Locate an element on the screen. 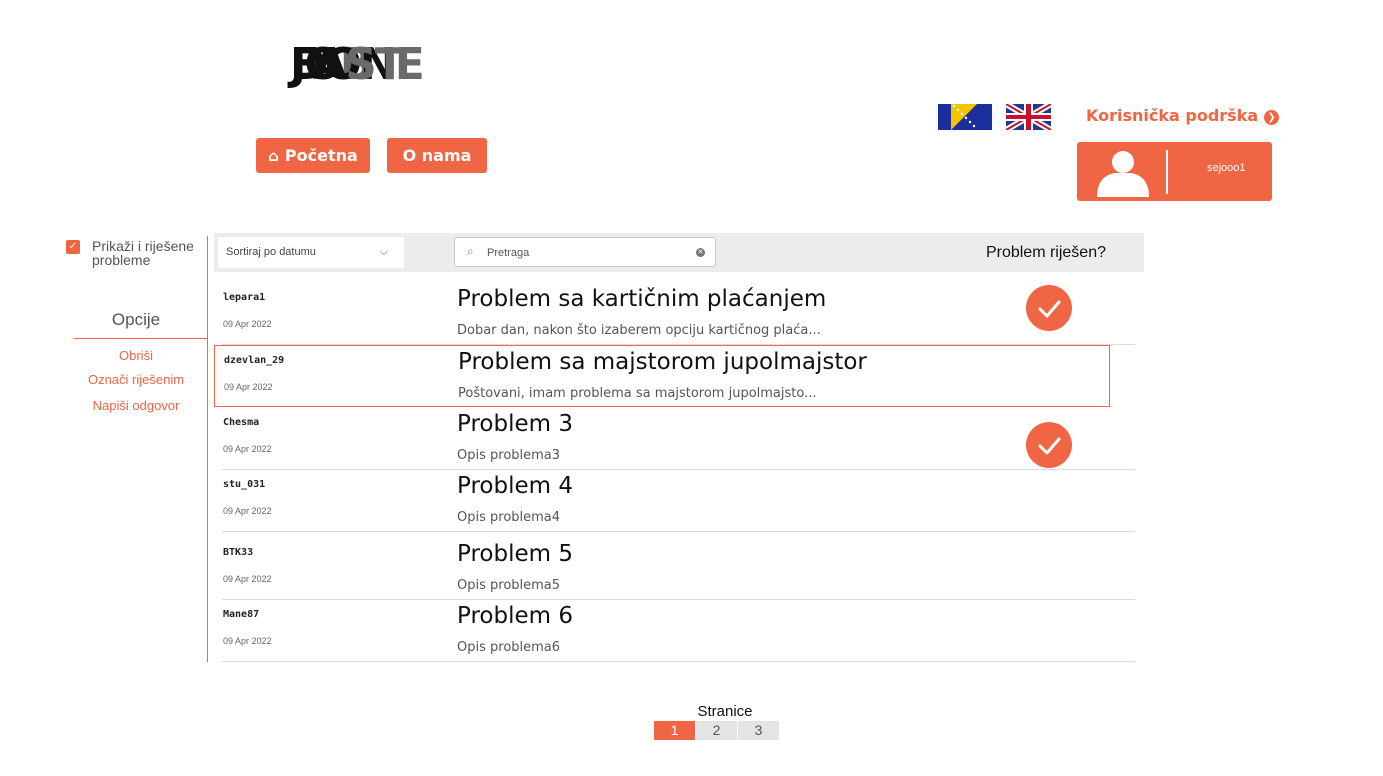  problem-user: Chesma is located at coordinates (241, 422).